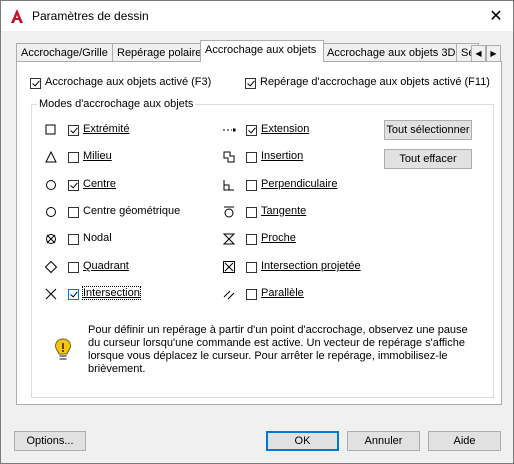 The height and width of the screenshot is (464, 514). What do you see at coordinates (282, 156) in the screenshot?
I see `insertion-label: Insertion` at bounding box center [282, 156].